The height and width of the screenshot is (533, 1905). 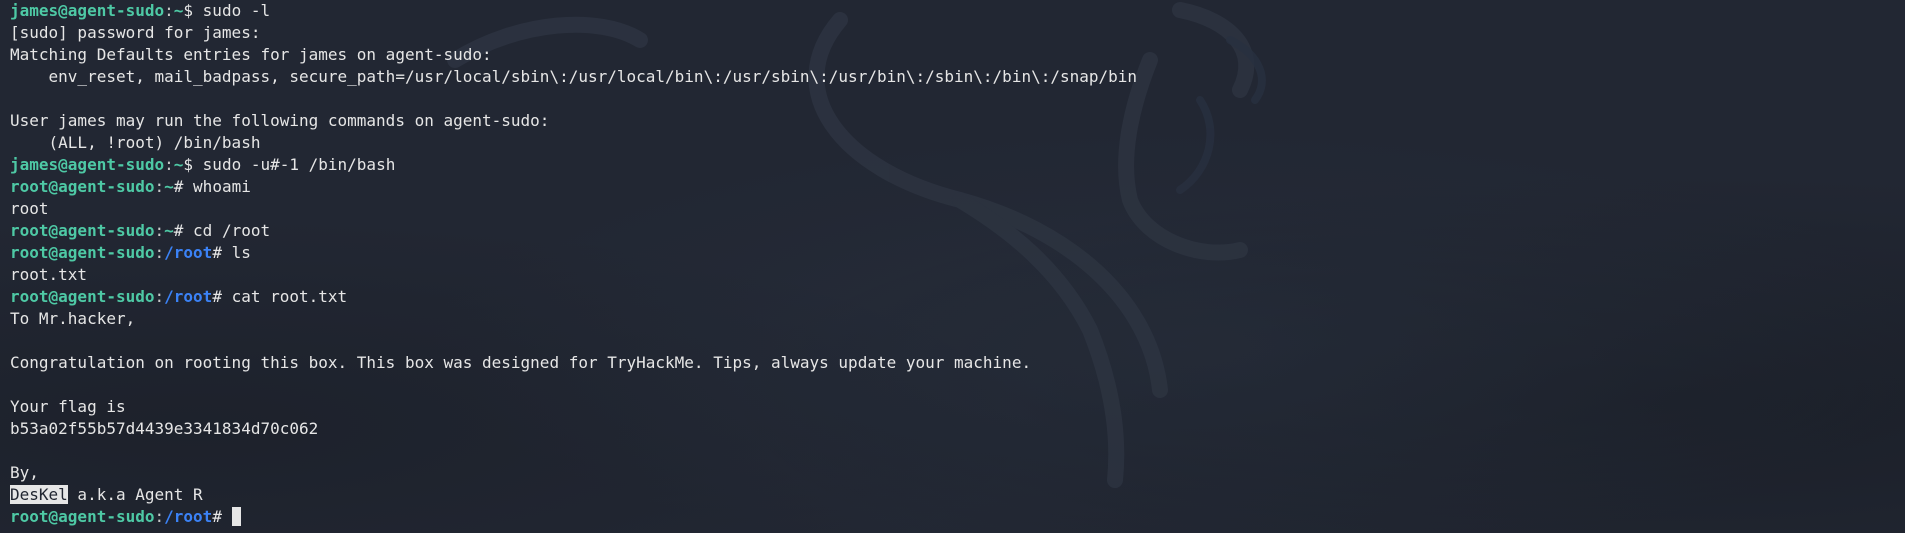 I want to click on output-line: (ALL, !root) /bin/bash, so click(x=573, y=143).